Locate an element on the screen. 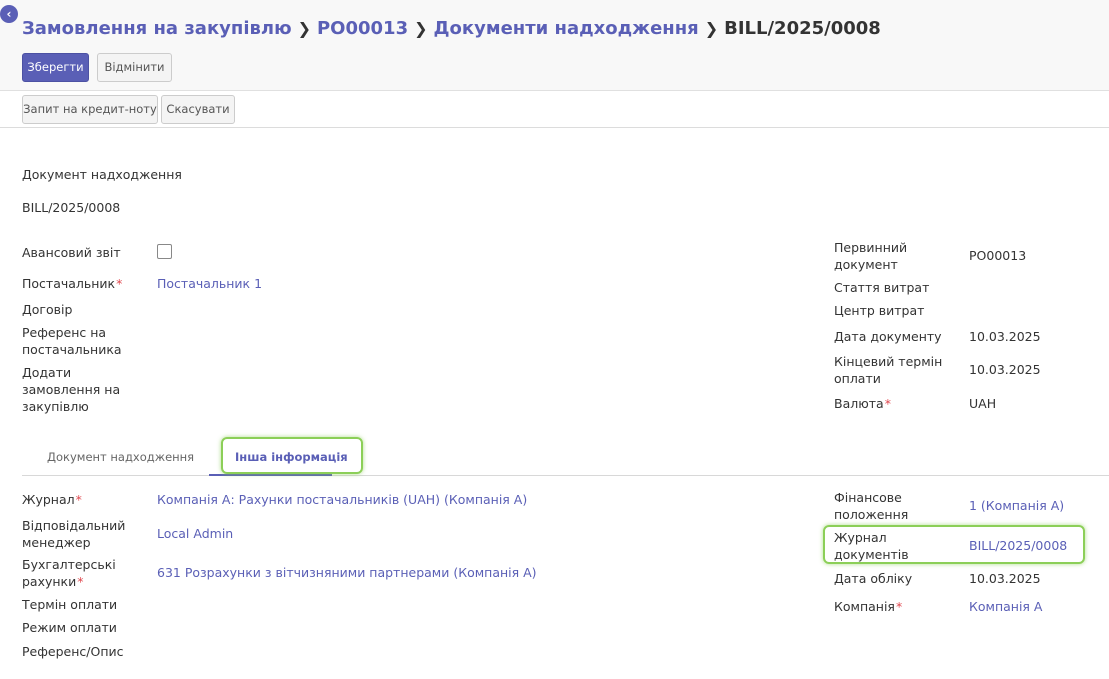  doc-journal-highlight-box is located at coordinates (954, 544).